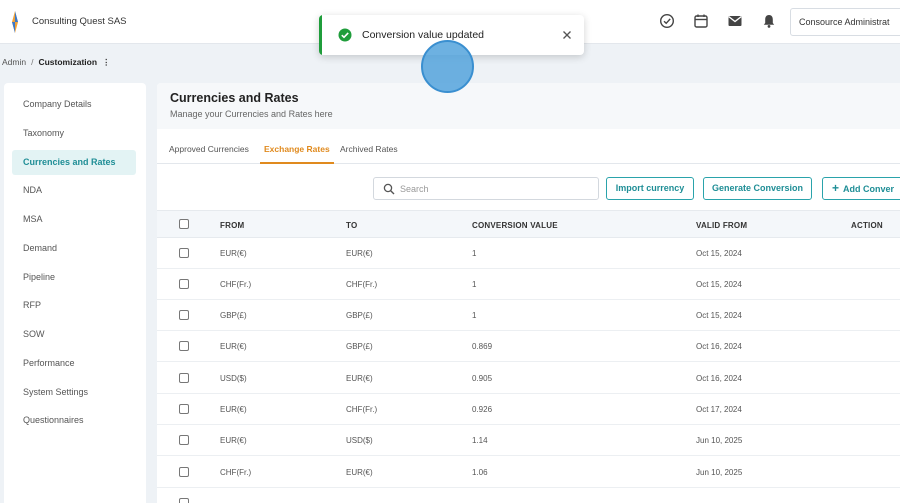 Image resolution: width=900 pixels, height=503 pixels. What do you see at coordinates (209, 154) in the screenshot?
I see `tab-approved-currencies: Approved Currencies` at bounding box center [209, 154].